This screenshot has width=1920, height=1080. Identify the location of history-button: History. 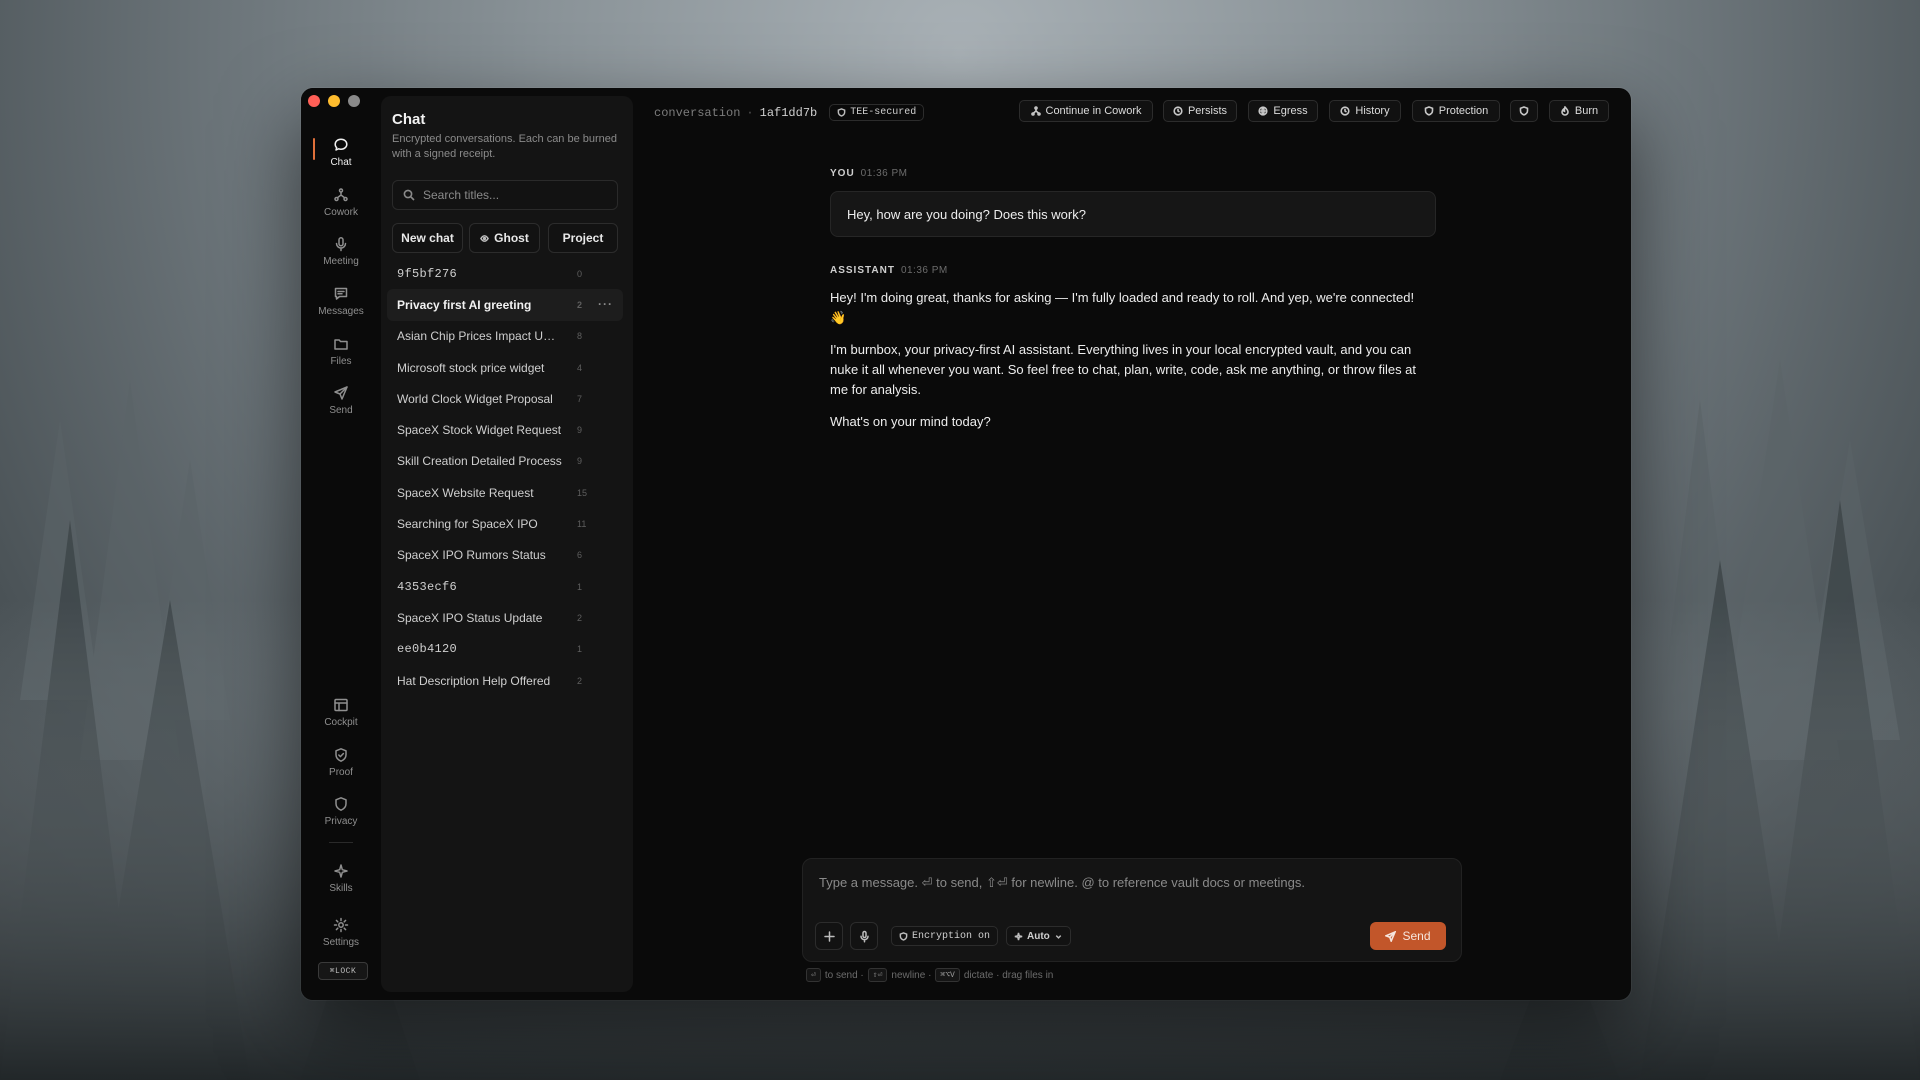
(1365, 111).